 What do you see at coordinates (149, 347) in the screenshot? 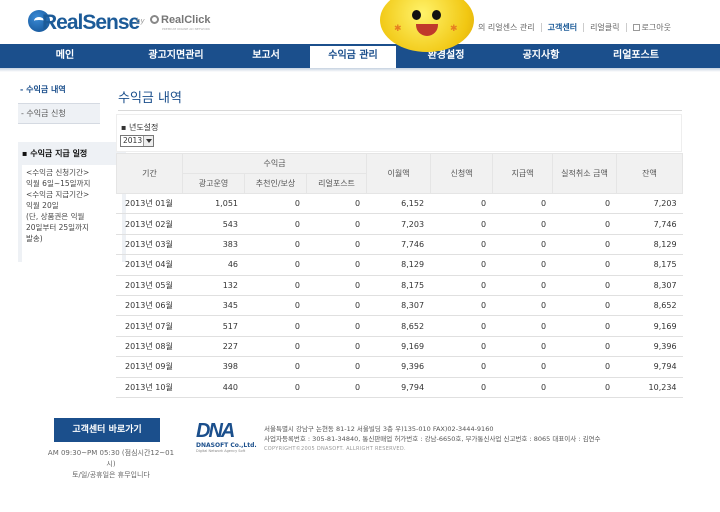
I see `cell-period: 2013년 08월` at bounding box center [149, 347].